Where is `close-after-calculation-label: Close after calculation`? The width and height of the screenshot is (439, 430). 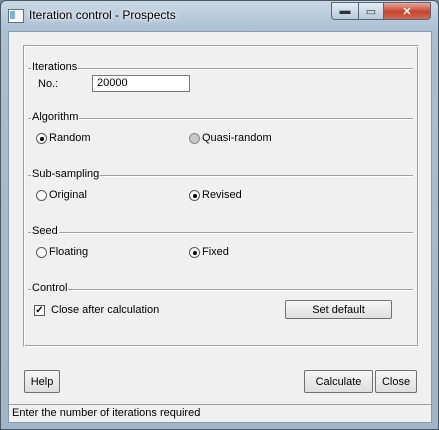
close-after-calculation-label: Close after calculation is located at coordinates (105, 310).